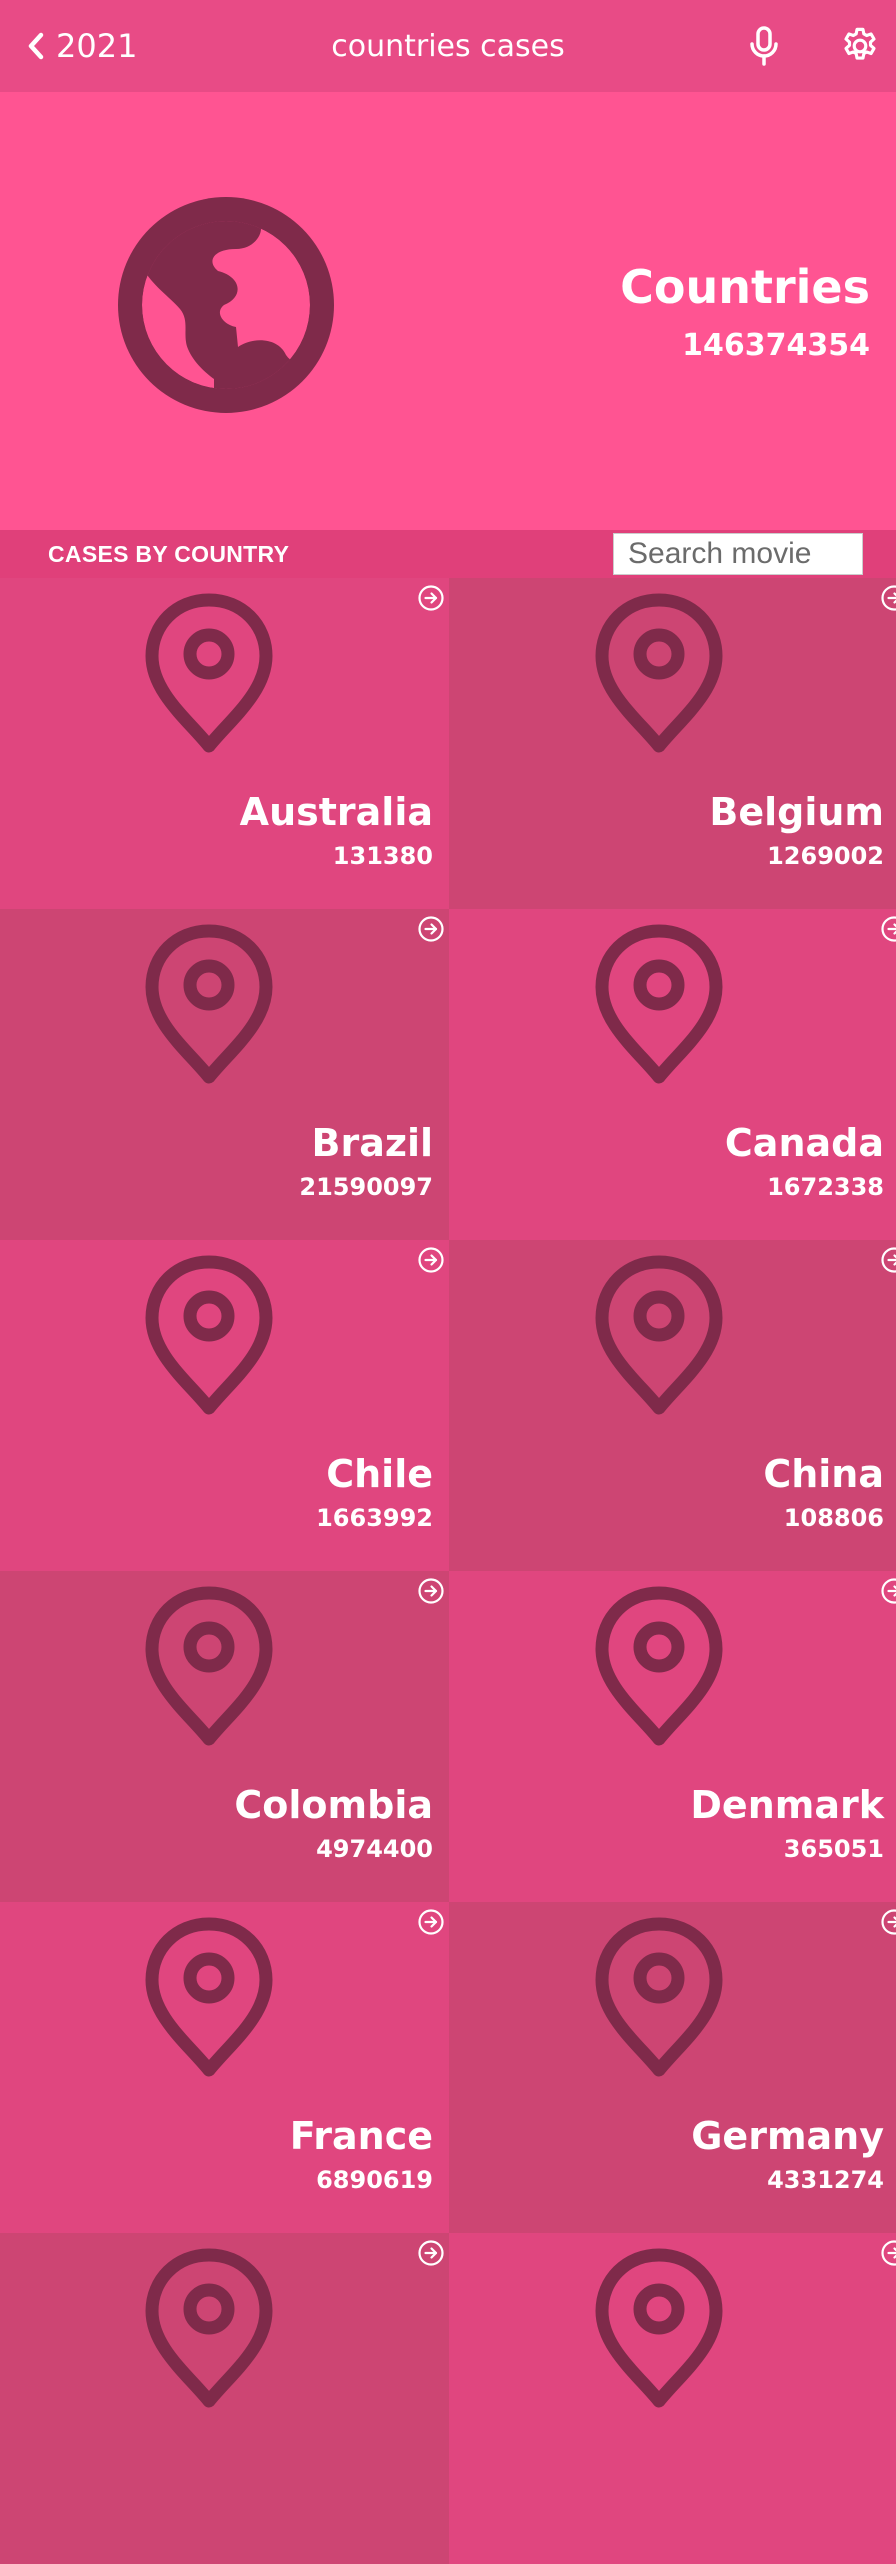  Describe the element at coordinates (776, 345) in the screenshot. I see `hero-total-cases: 146374354` at that location.